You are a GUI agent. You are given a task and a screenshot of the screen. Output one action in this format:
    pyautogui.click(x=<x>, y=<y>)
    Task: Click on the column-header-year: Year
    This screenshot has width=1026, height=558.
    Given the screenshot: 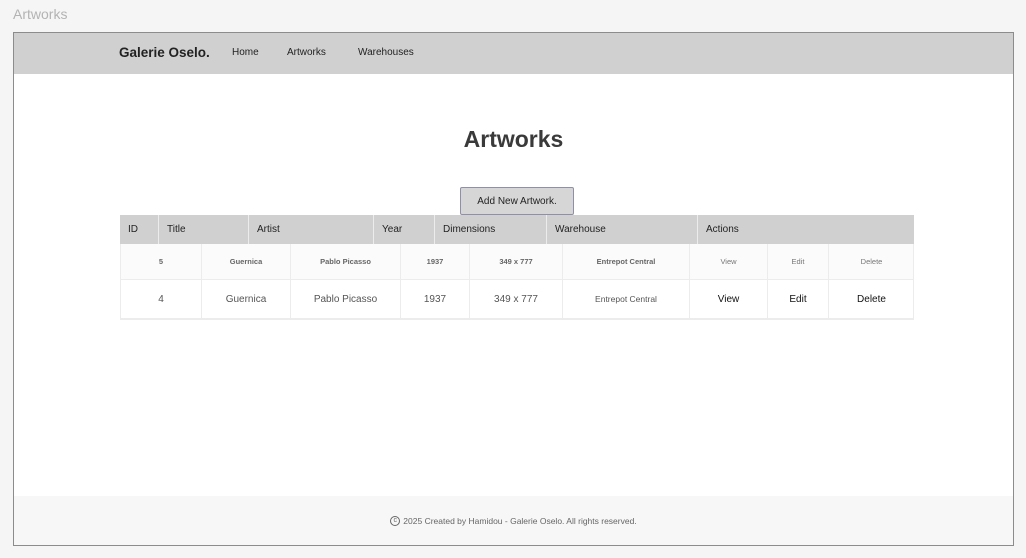 What is the action you would take?
    pyautogui.click(x=404, y=229)
    